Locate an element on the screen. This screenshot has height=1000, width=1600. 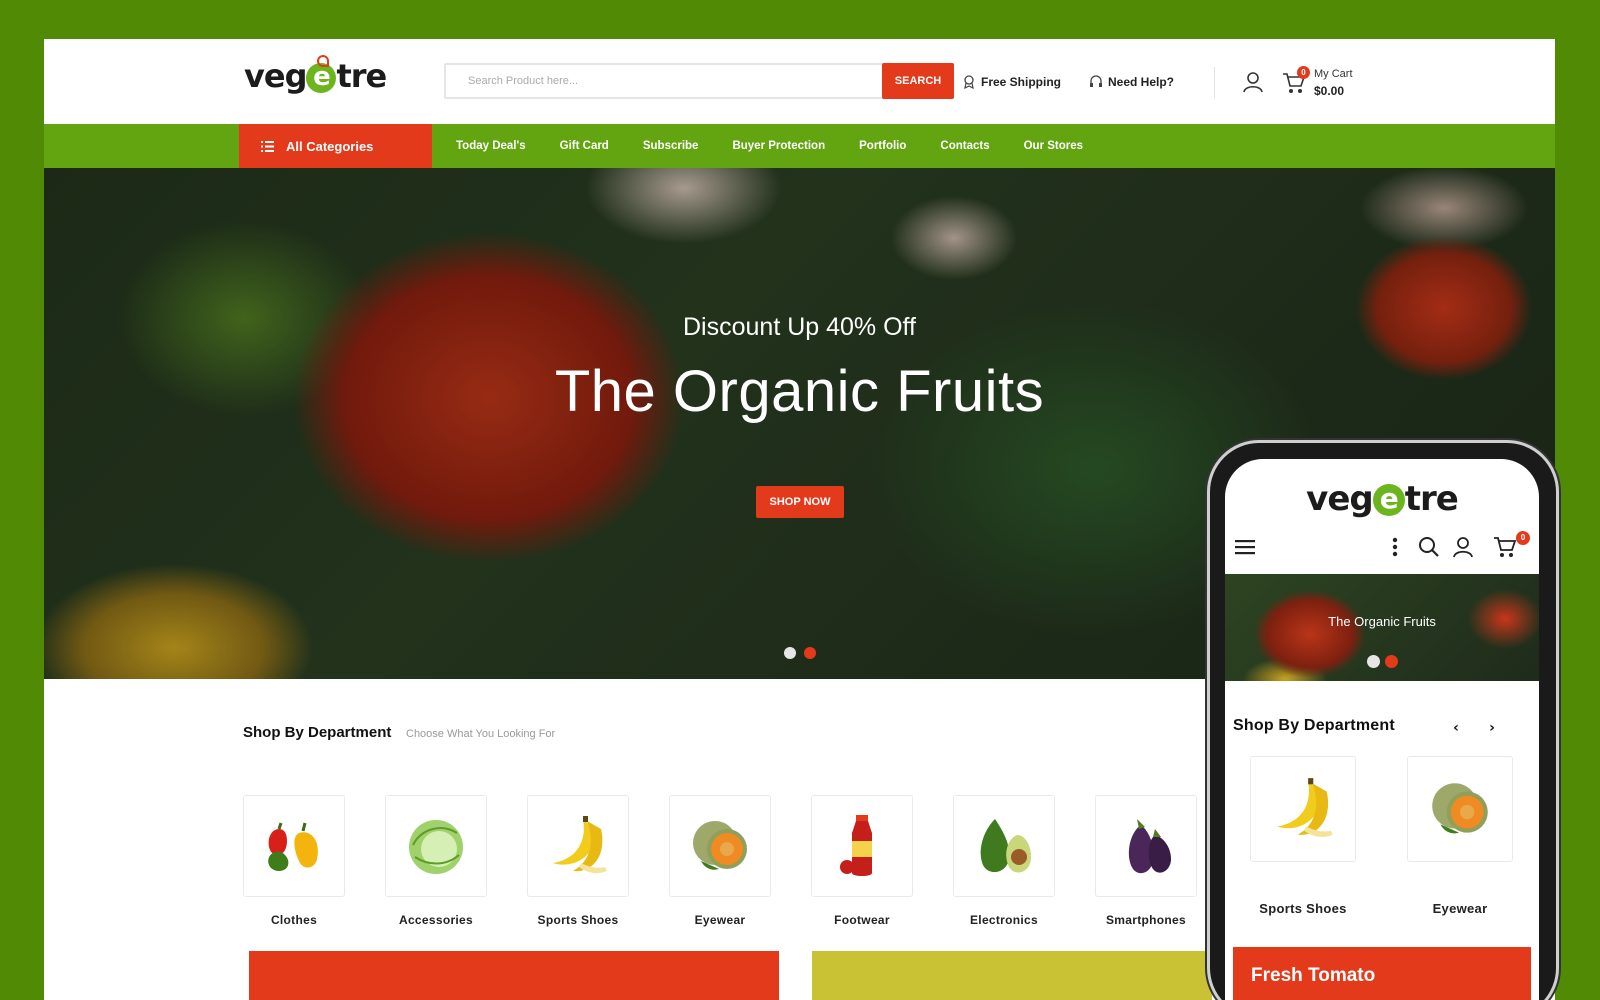
department-subtitle: Choose What You Looking For is located at coordinates (481, 734).